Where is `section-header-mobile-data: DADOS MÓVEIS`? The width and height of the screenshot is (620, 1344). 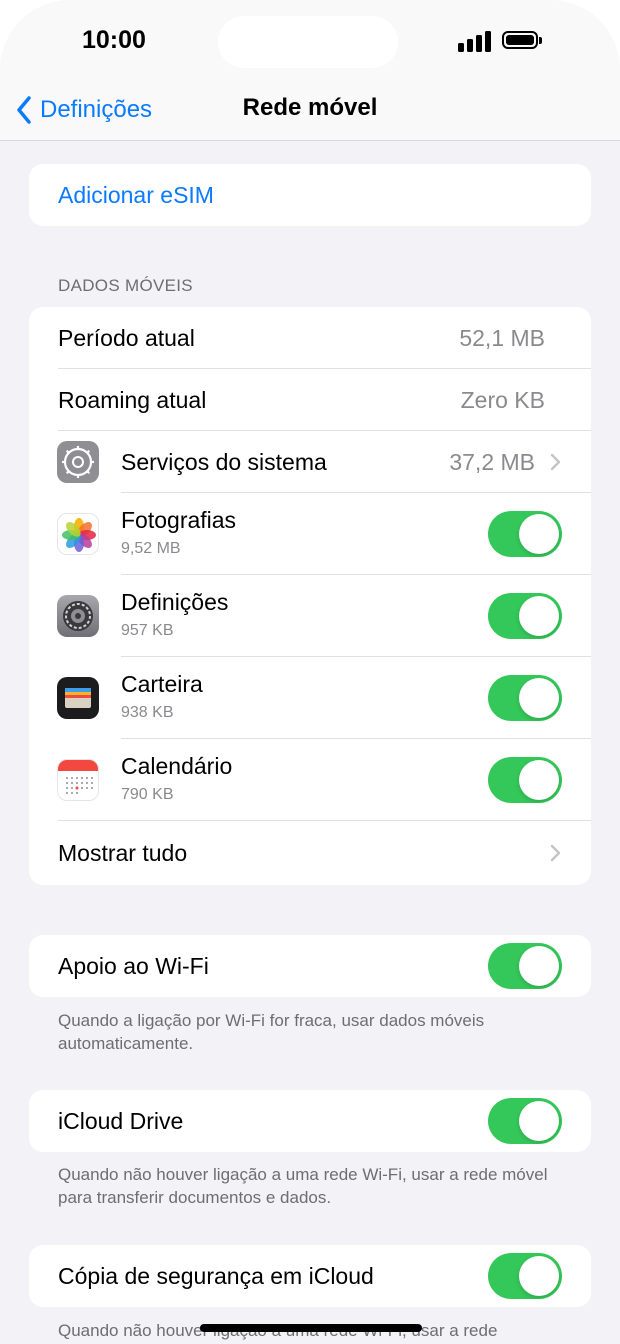
section-header-mobile-data: DADOS MÓVEIS is located at coordinates (125, 285).